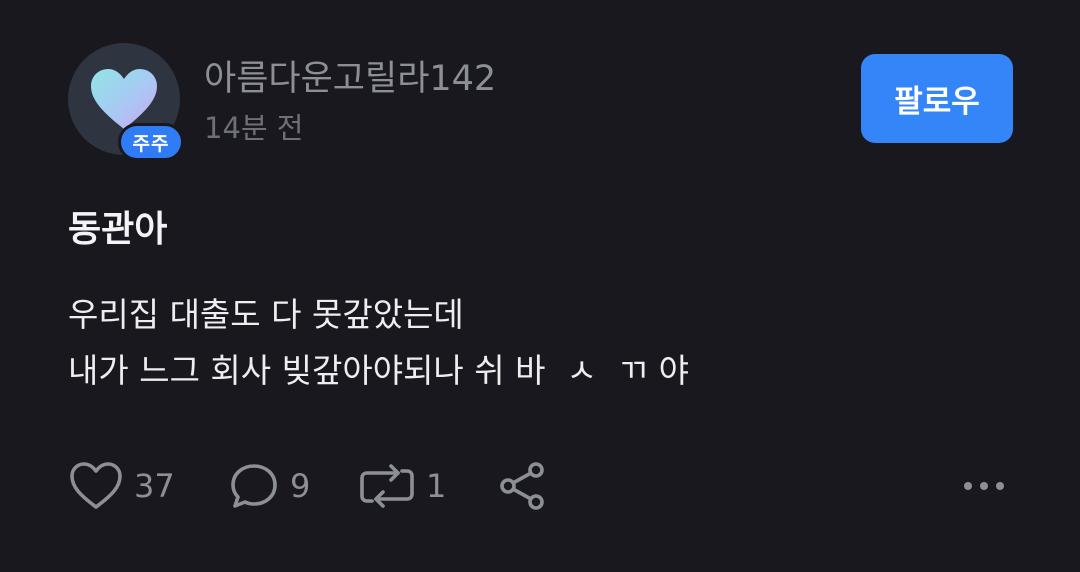  I want to click on username: 아름다운고릴라142, so click(350, 75).